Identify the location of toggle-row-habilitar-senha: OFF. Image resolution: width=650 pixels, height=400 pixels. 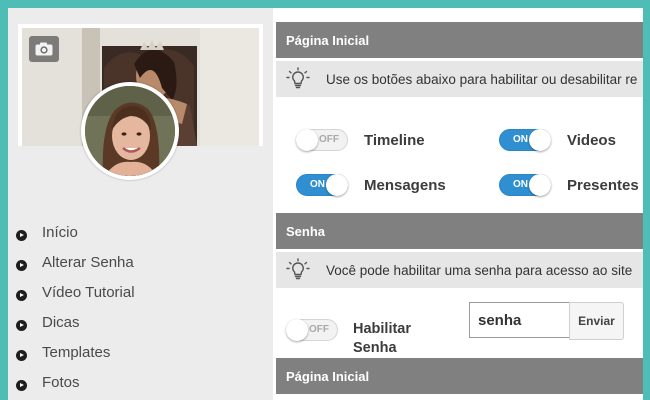
(312, 330).